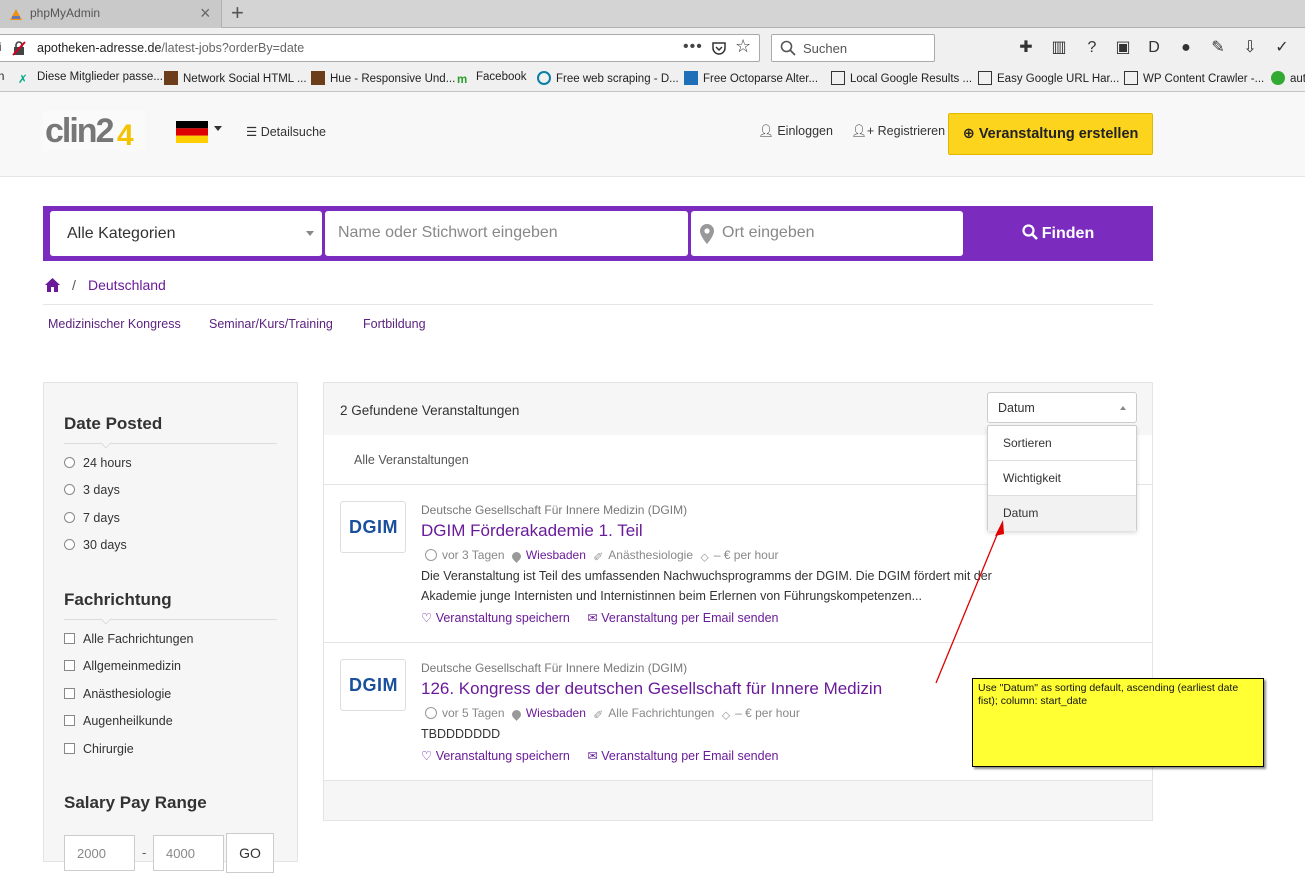 The width and height of the screenshot is (1305, 873). What do you see at coordinates (532, 531) in the screenshot?
I see `event-title: DGIM Förderakademie 1. Teil` at bounding box center [532, 531].